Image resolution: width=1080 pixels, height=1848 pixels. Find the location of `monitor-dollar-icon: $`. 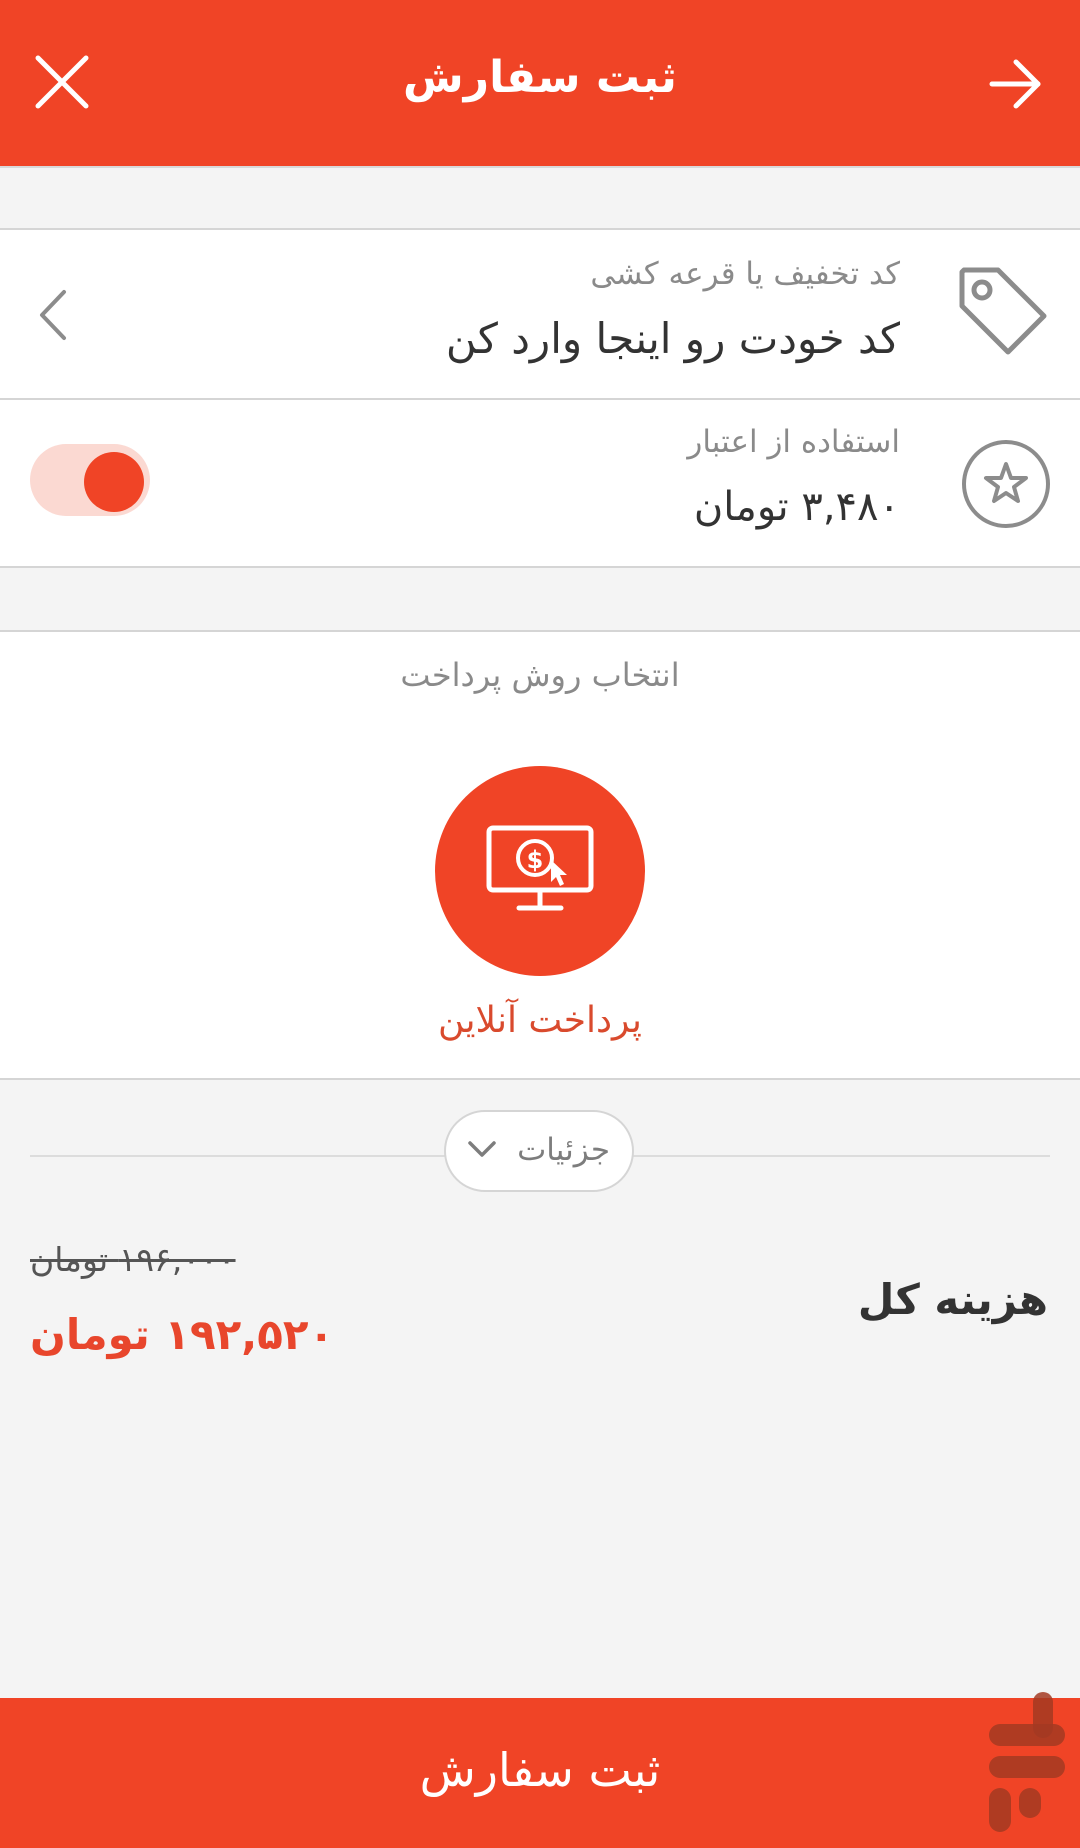

monitor-dollar-icon: $ is located at coordinates (540, 868).